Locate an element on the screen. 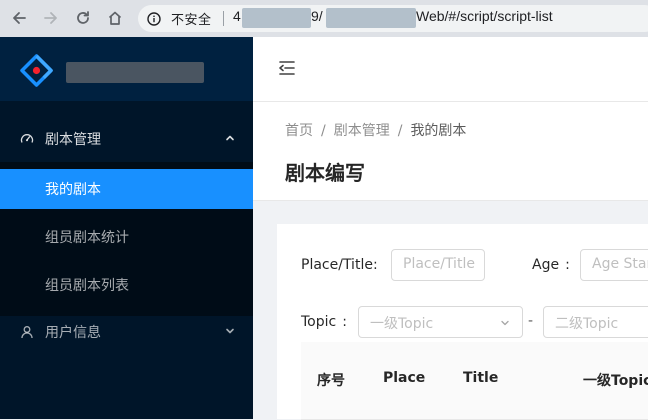 This screenshot has width=648, height=420. submenu-title-label: 用户信息 is located at coordinates (73, 333).